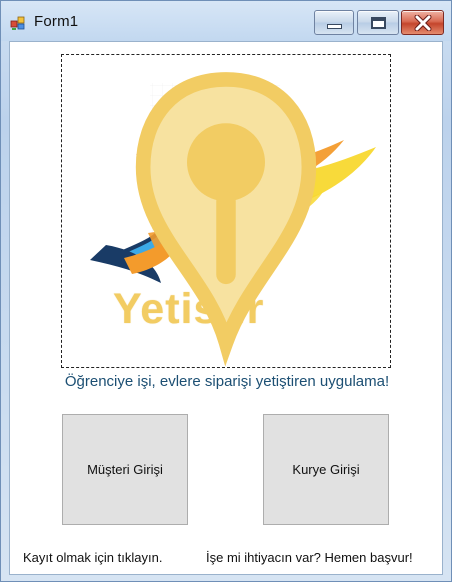  I want to click on register-link: Kayıt olmak için tıklayın., so click(92, 557).